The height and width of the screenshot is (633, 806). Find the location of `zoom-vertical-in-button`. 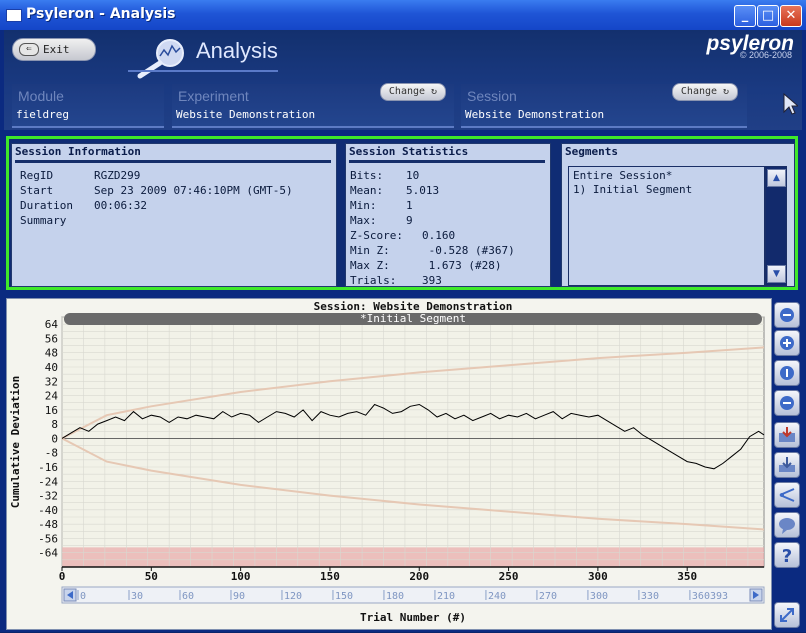

zoom-vertical-in-button is located at coordinates (787, 373).